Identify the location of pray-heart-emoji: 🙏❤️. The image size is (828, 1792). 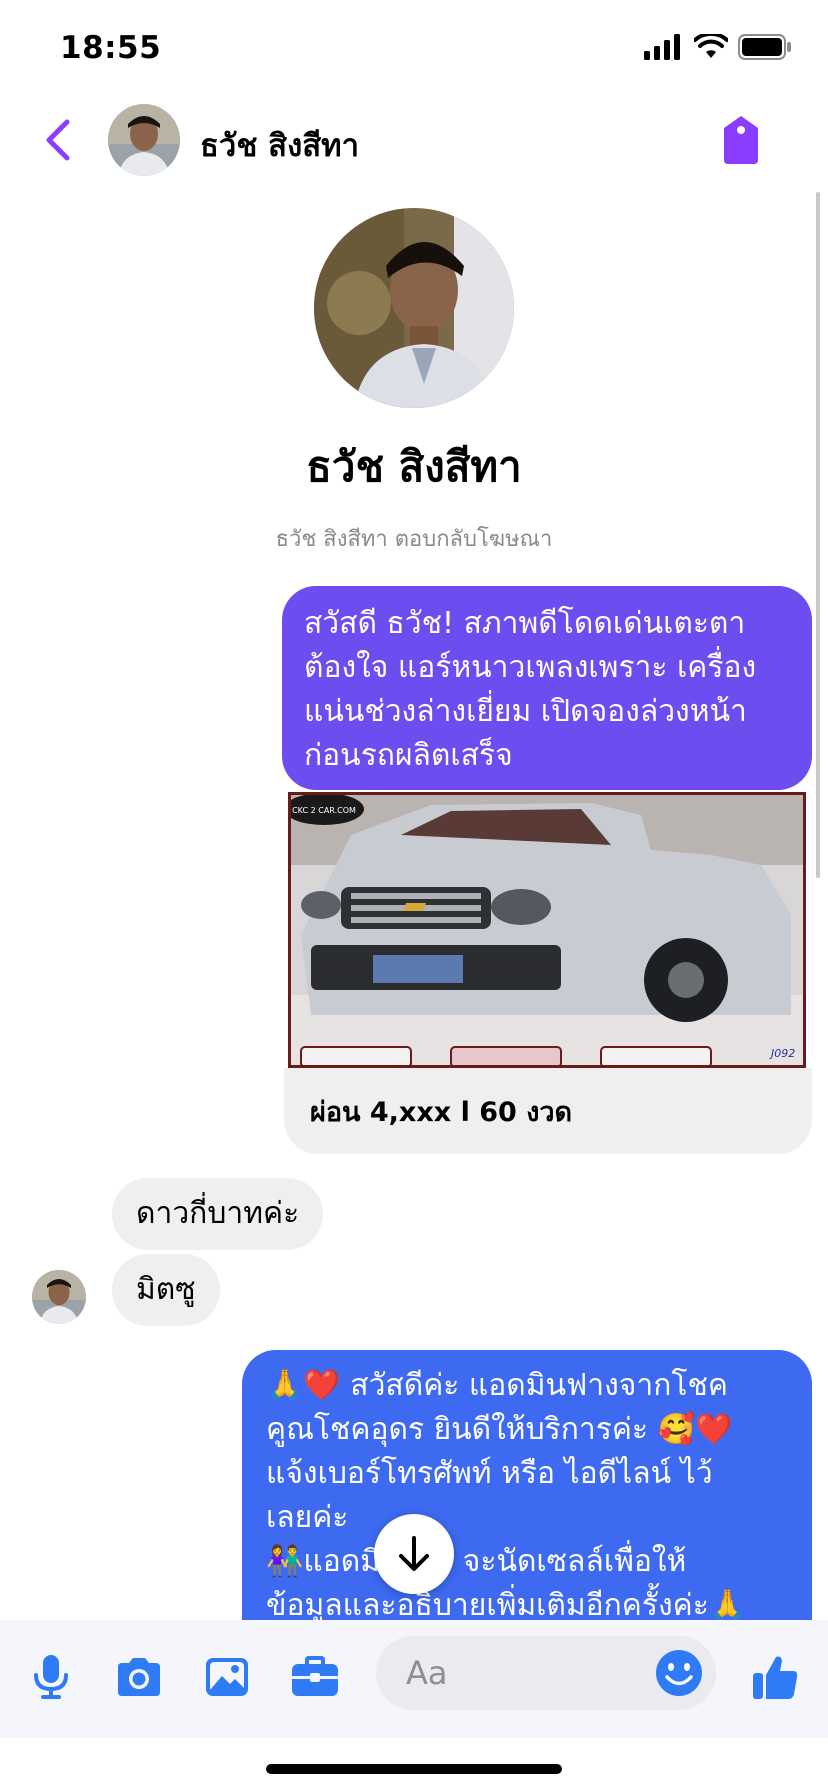
(303, 1385).